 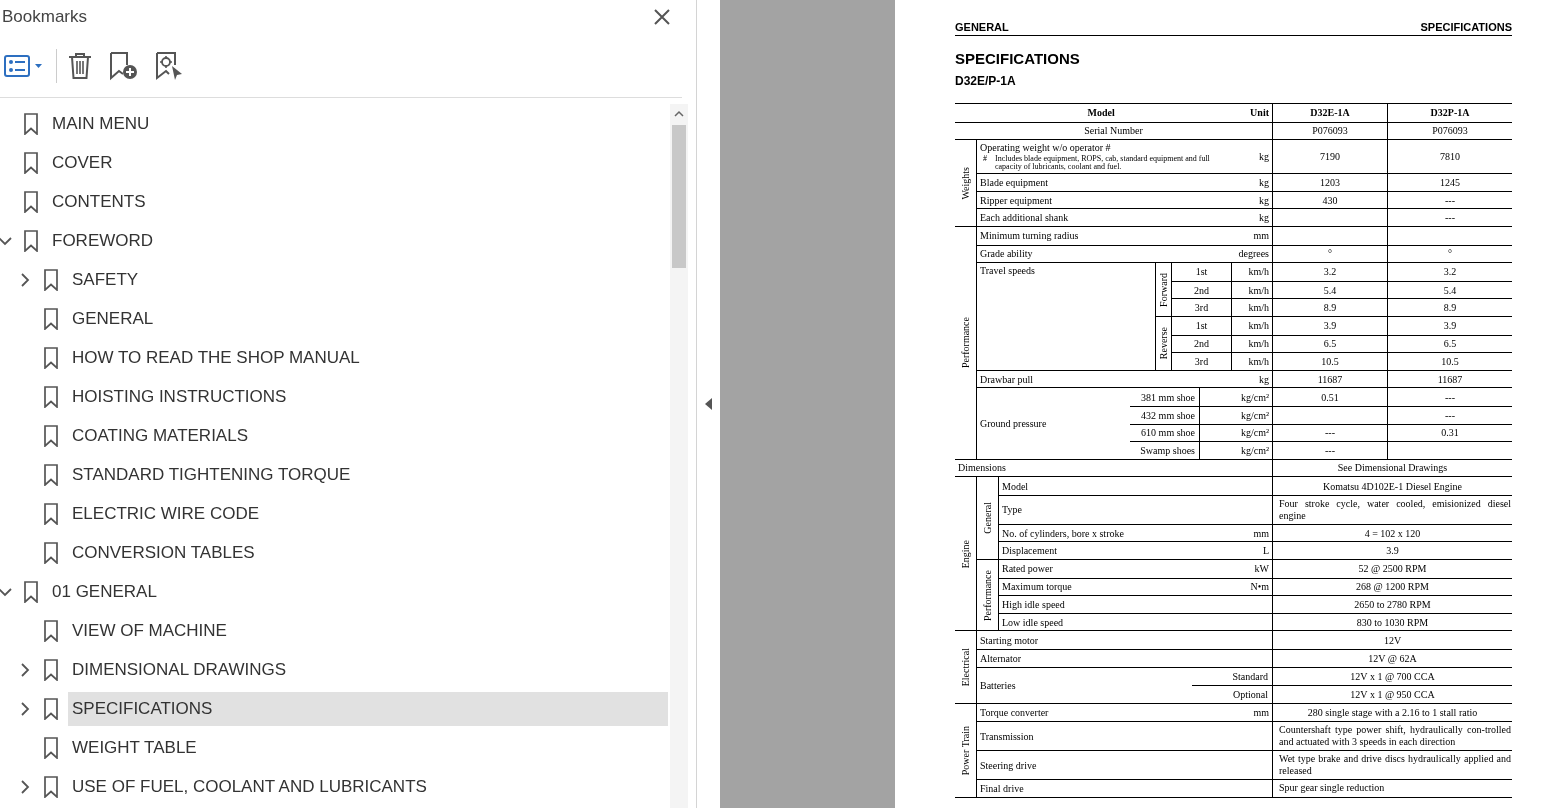 I want to click on table-cell: 2nd, so click(x=1202, y=344).